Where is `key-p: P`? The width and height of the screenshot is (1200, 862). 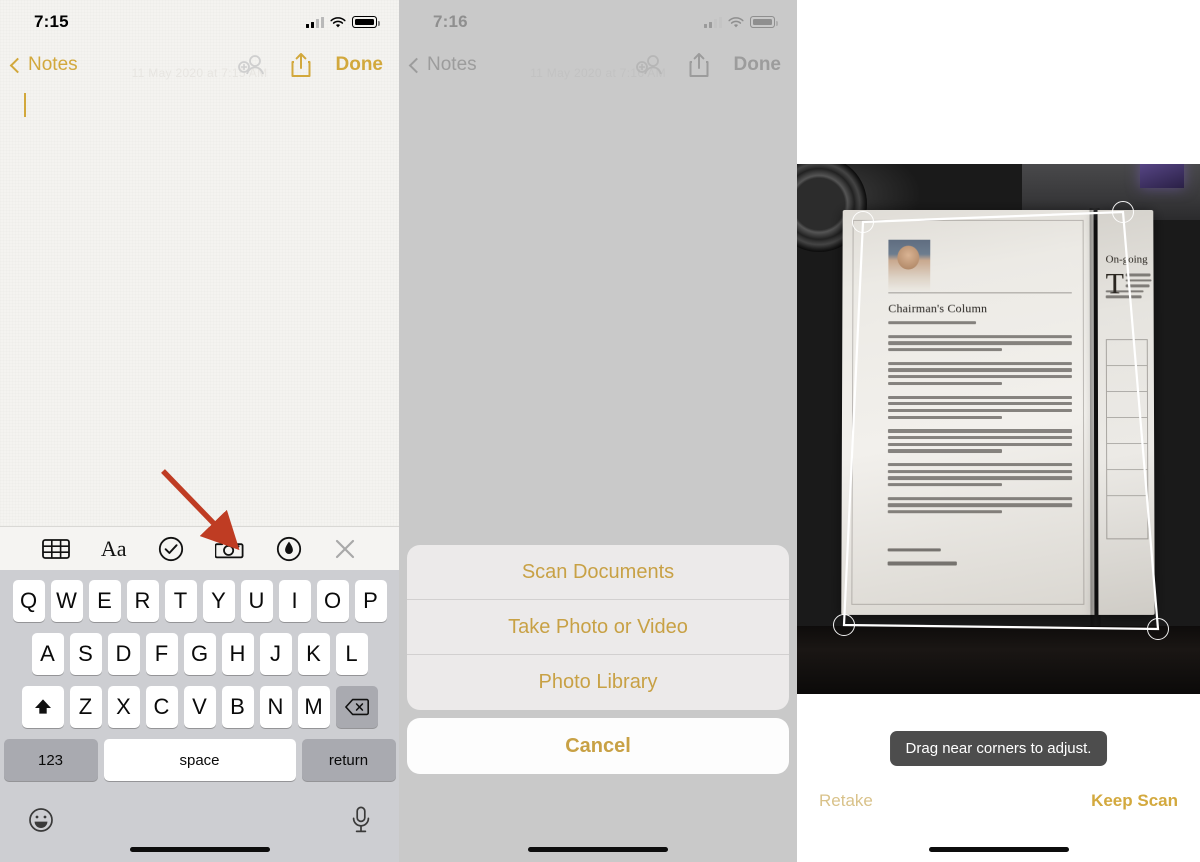
key-p: P is located at coordinates (370, 601).